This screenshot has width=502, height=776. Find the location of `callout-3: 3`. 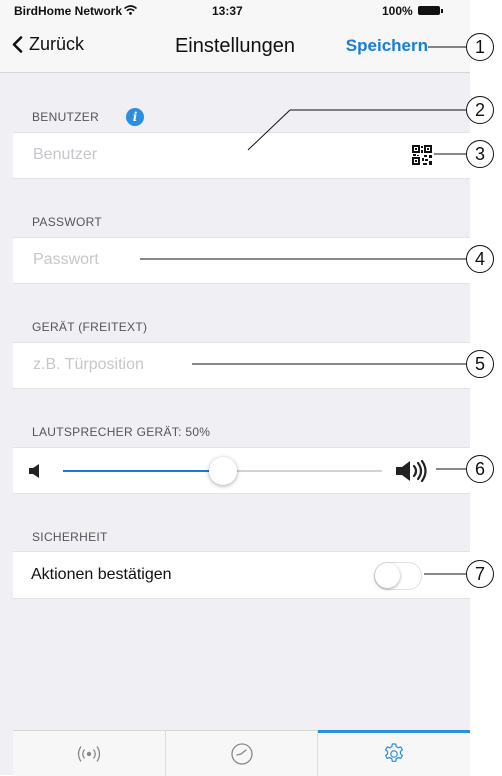

callout-3: 3 is located at coordinates (480, 154).